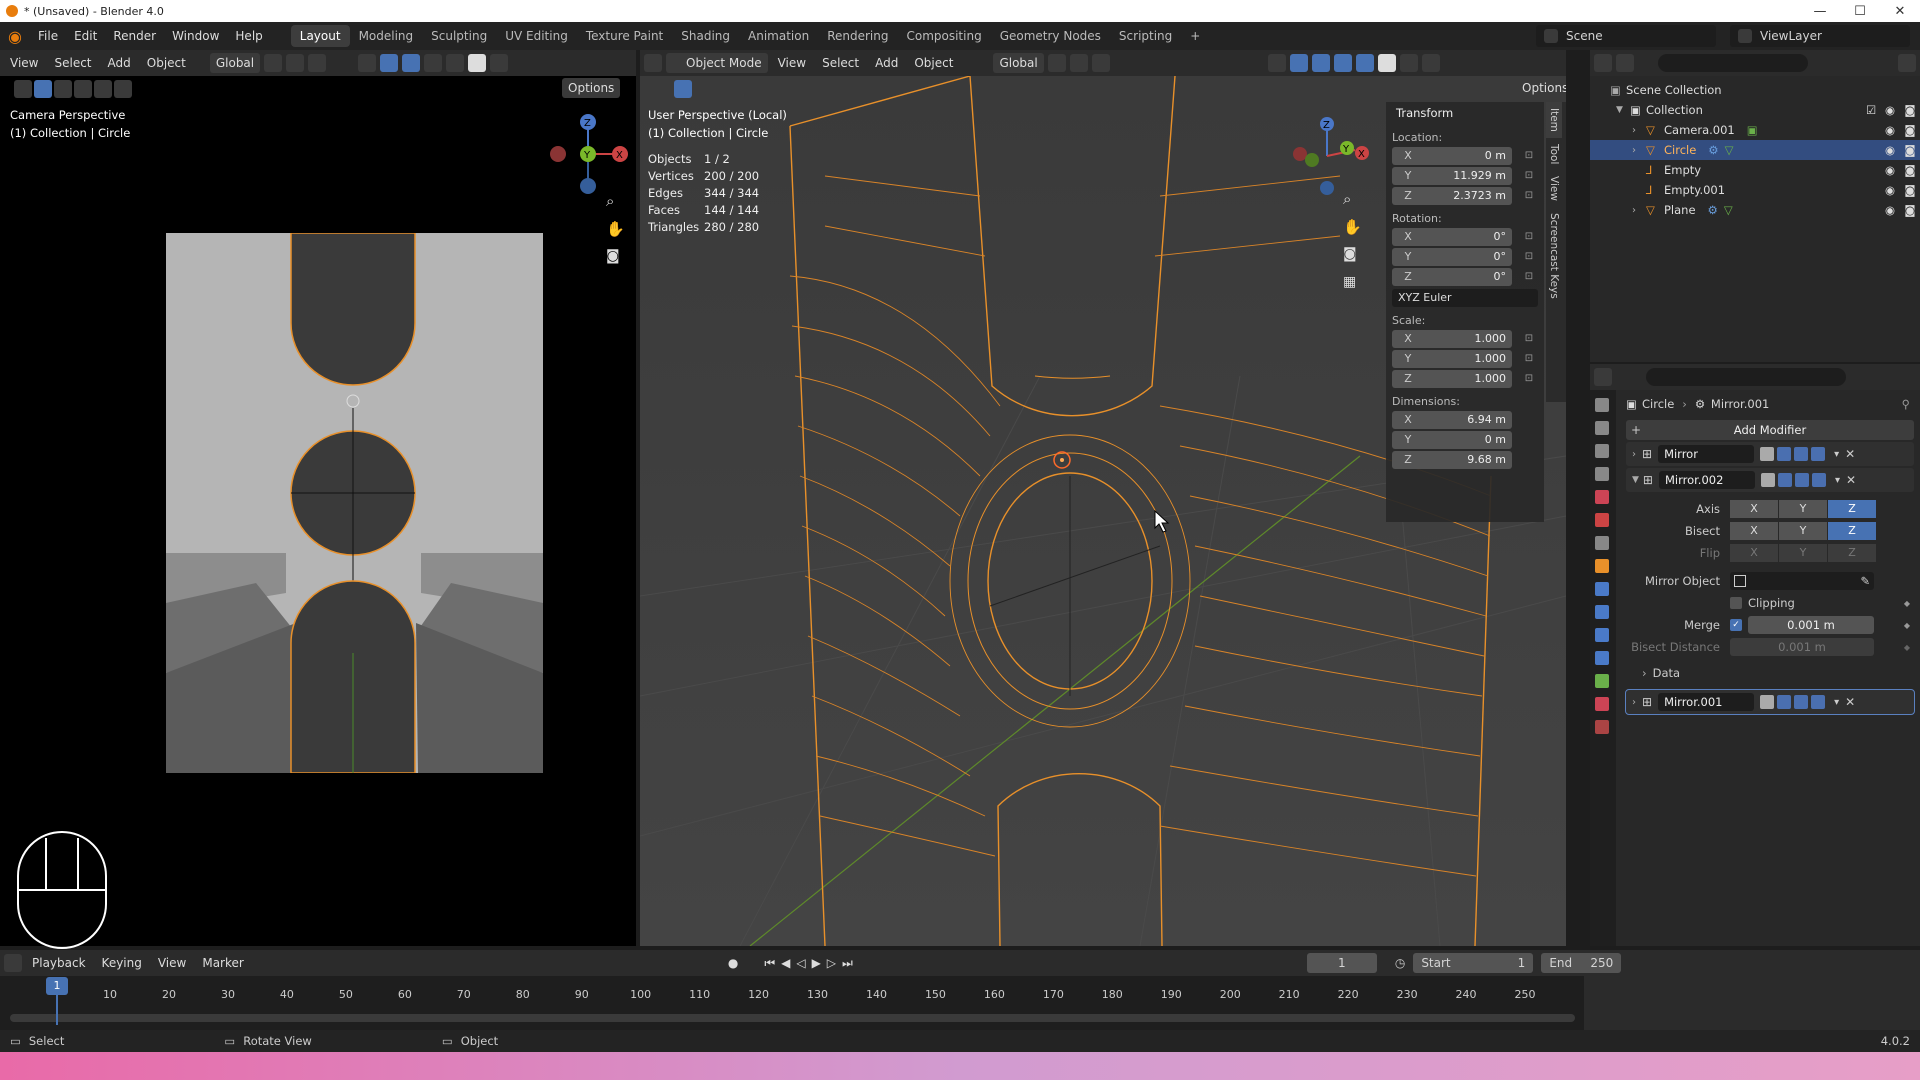  Describe the element at coordinates (389, 63) in the screenshot. I see `gizmo-icon` at that location.